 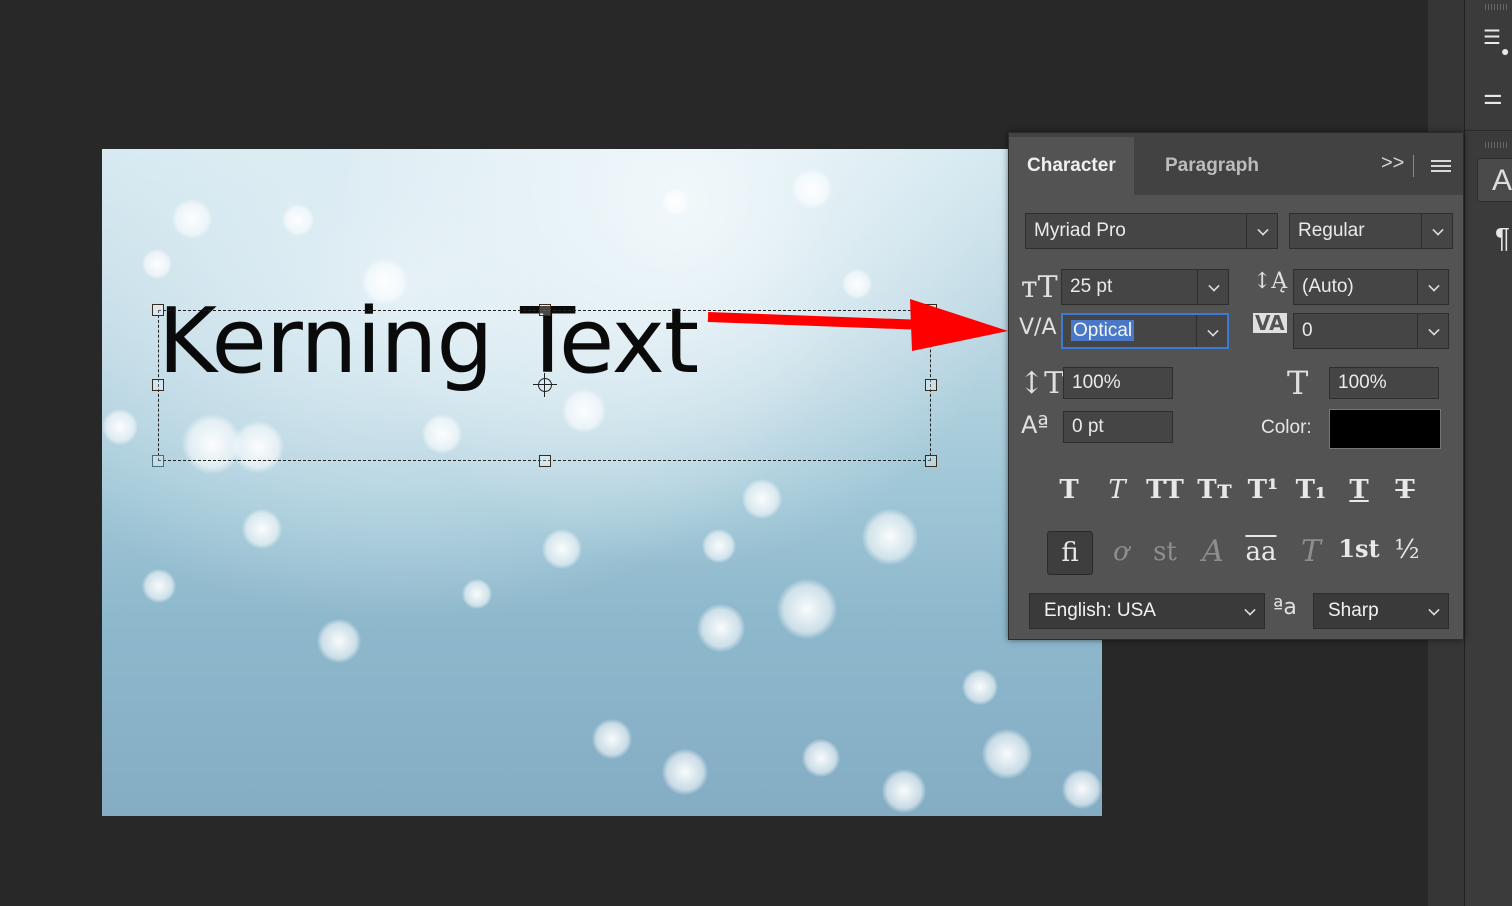 I want to click on strikethrough-button: T, so click(x=1405, y=490).